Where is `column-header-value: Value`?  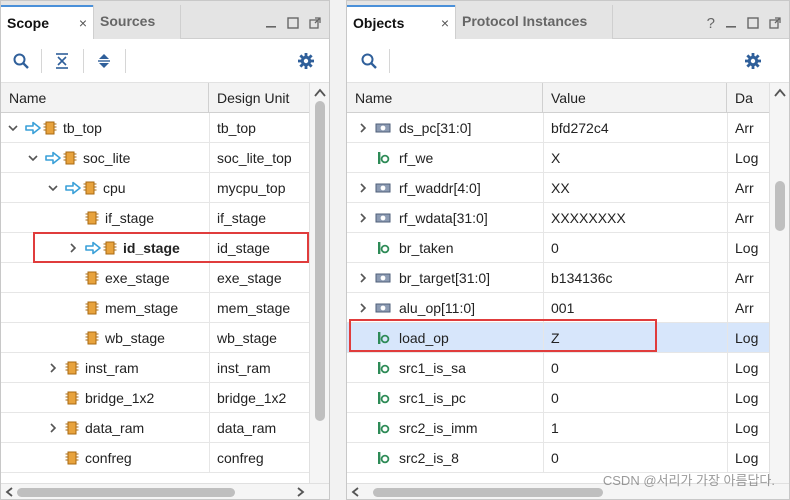 column-header-value: Value is located at coordinates (635, 98).